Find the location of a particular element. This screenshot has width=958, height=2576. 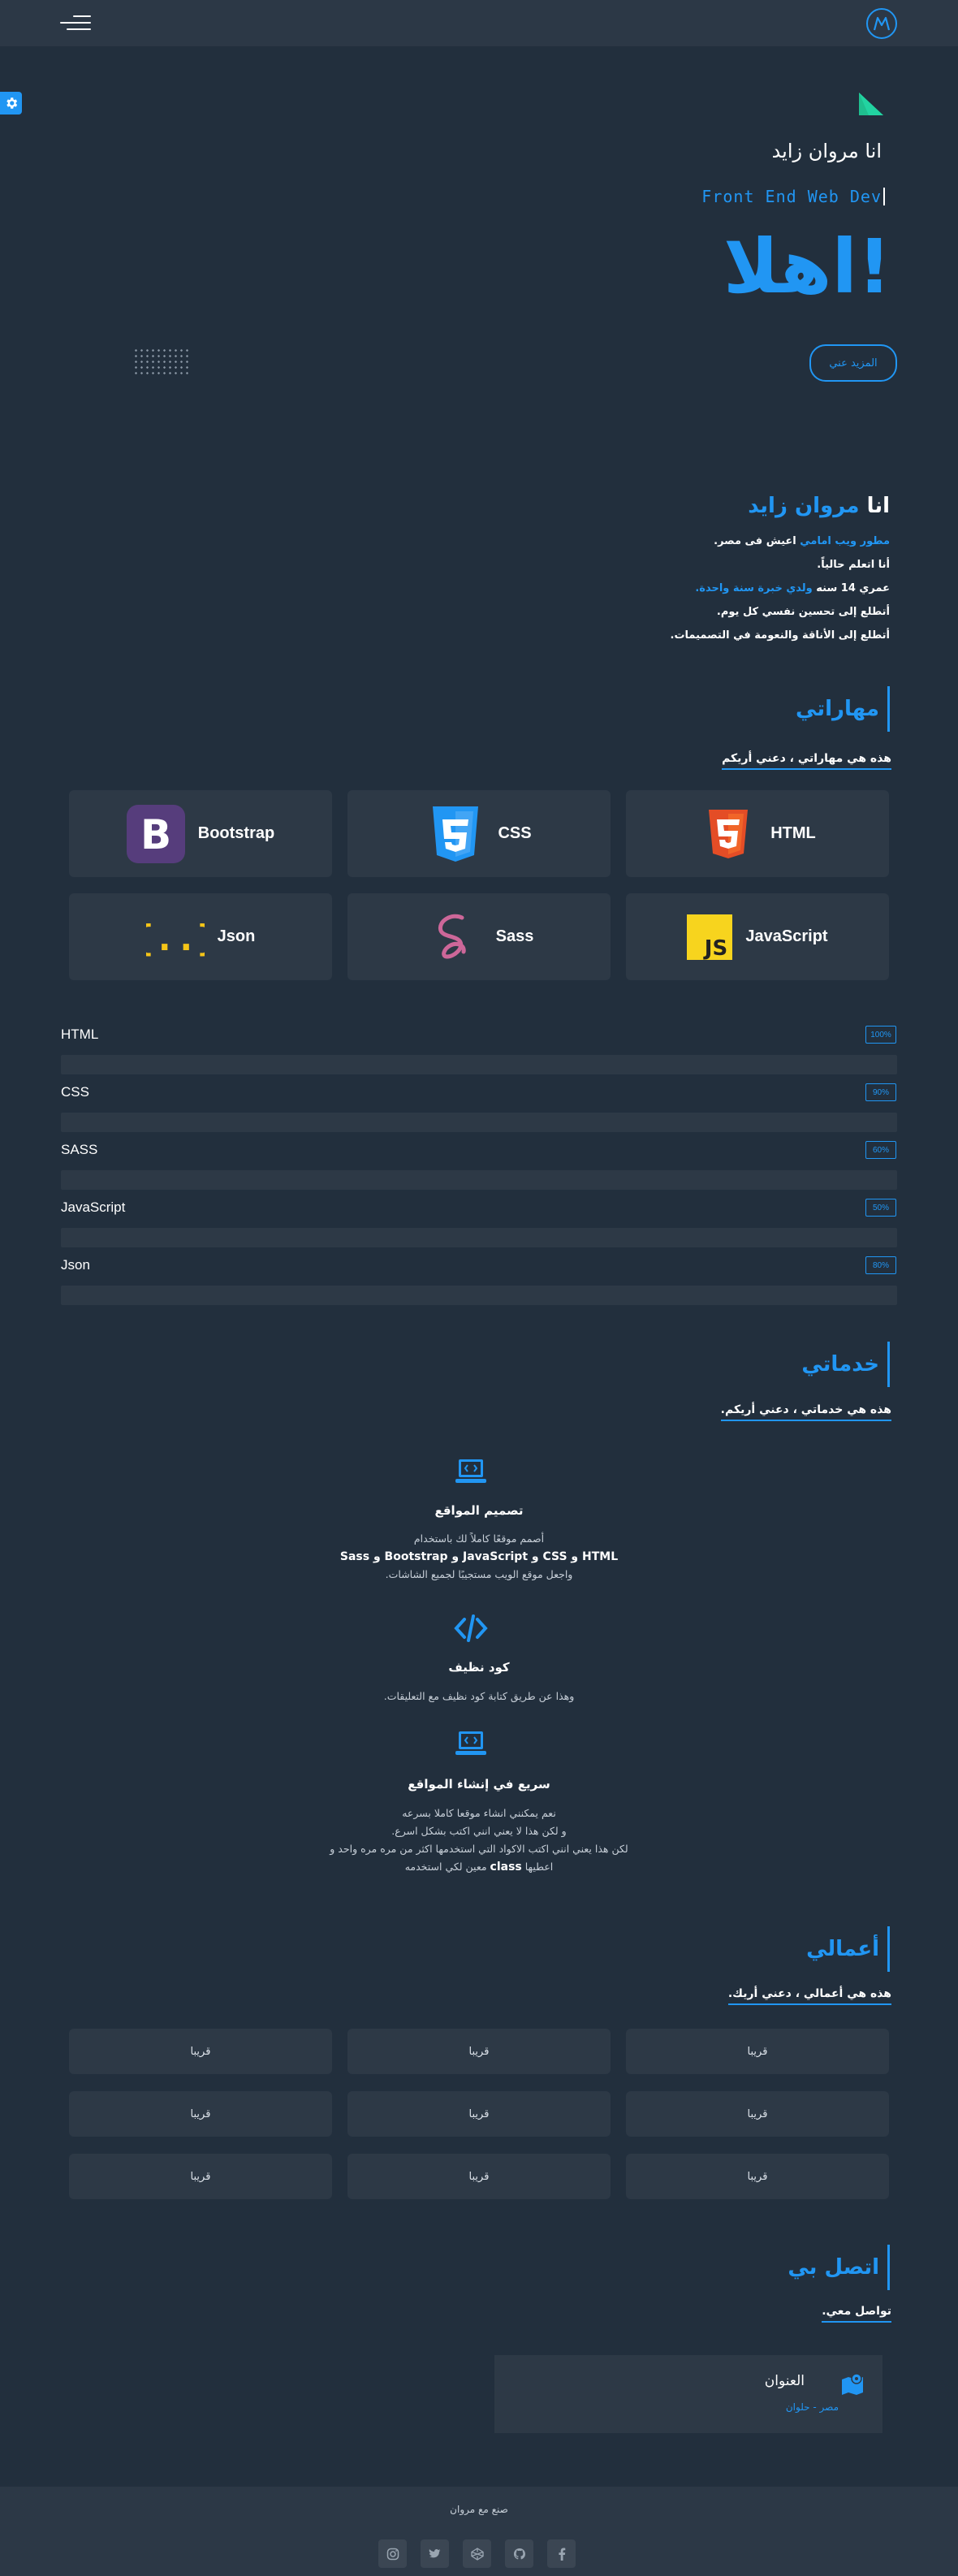

dots-decoration is located at coordinates (161, 362).